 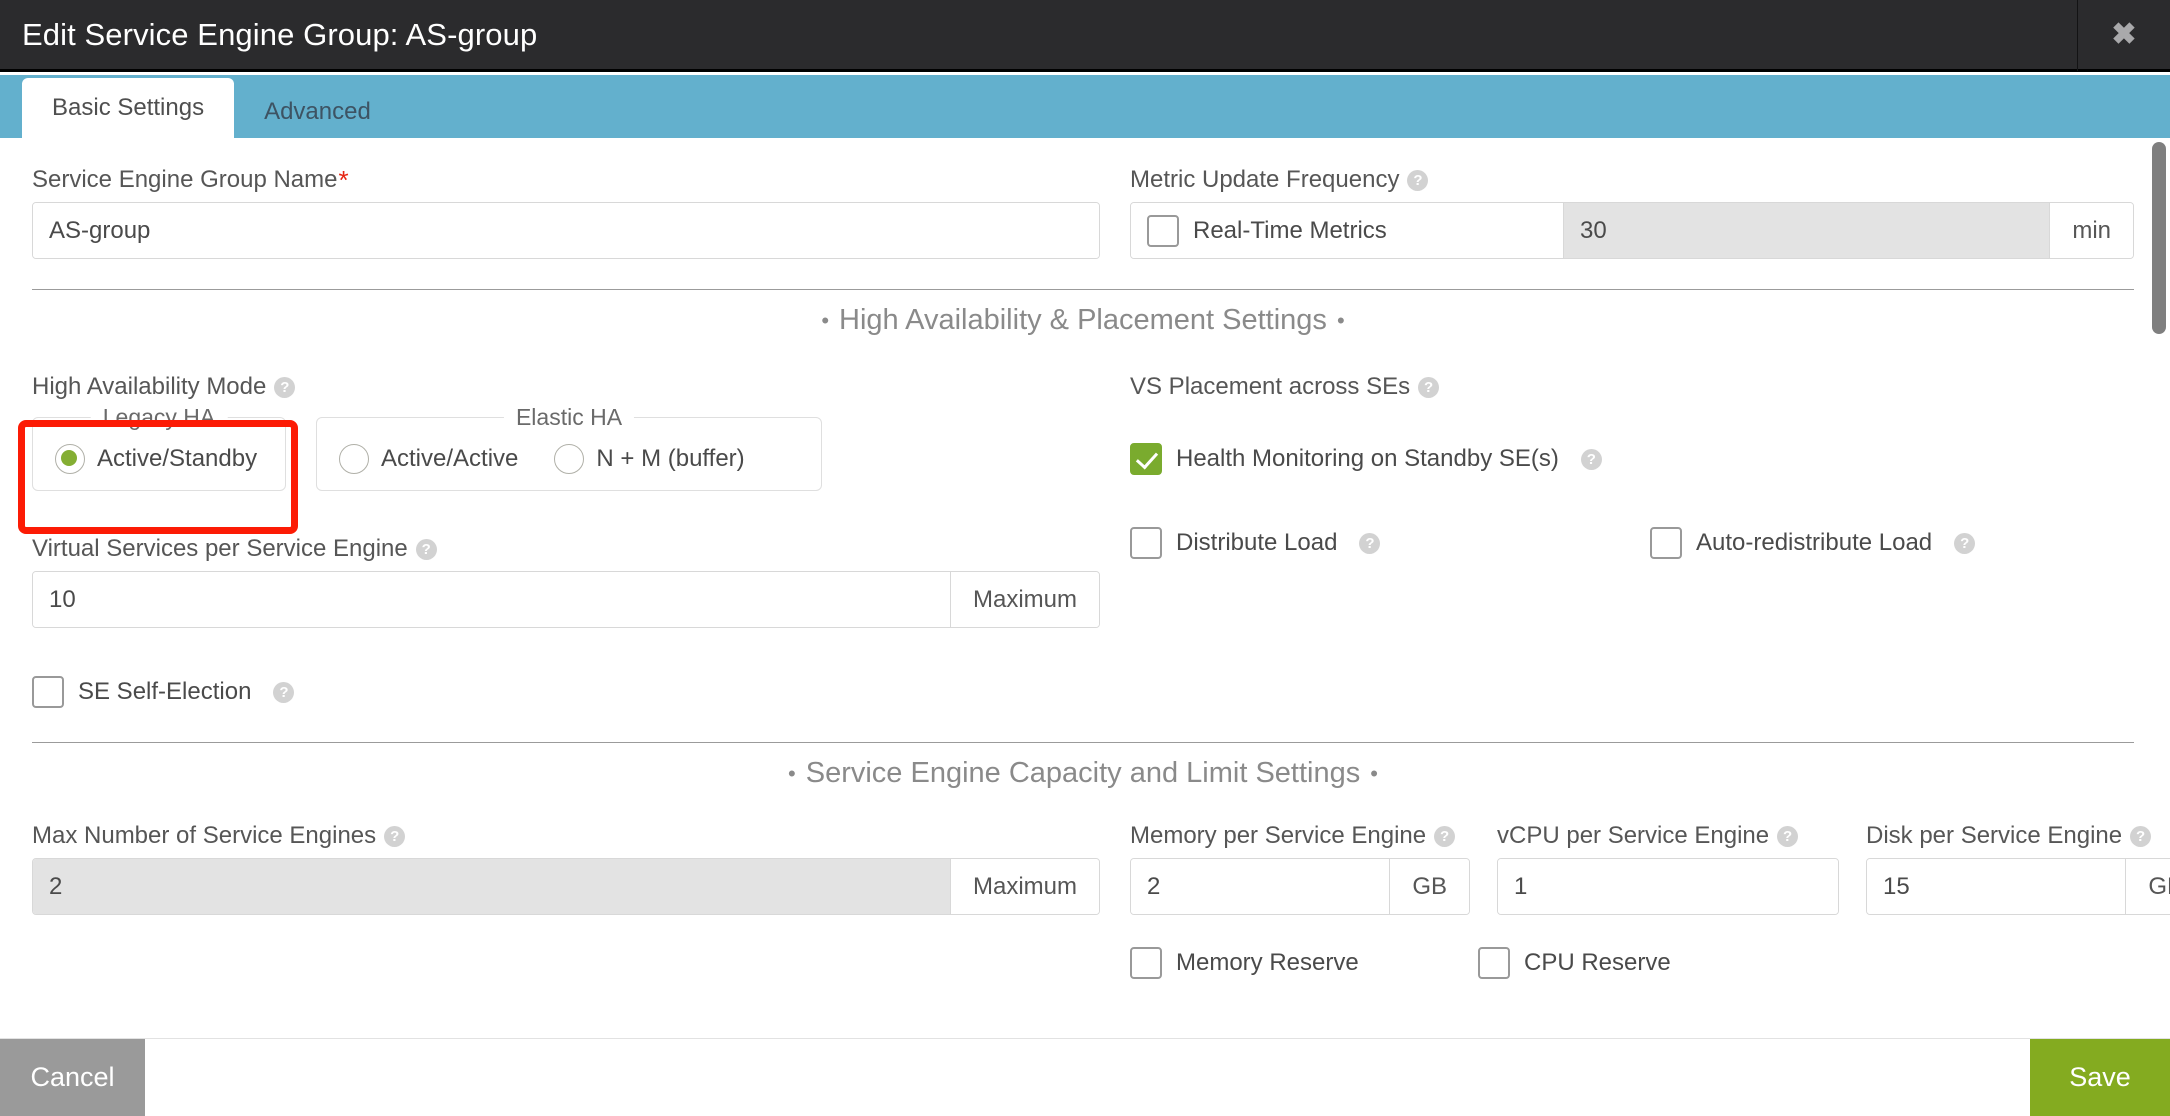 What do you see at coordinates (1278, 835) in the screenshot?
I see `memory-per-se-label-text: Memory per Service Engine` at bounding box center [1278, 835].